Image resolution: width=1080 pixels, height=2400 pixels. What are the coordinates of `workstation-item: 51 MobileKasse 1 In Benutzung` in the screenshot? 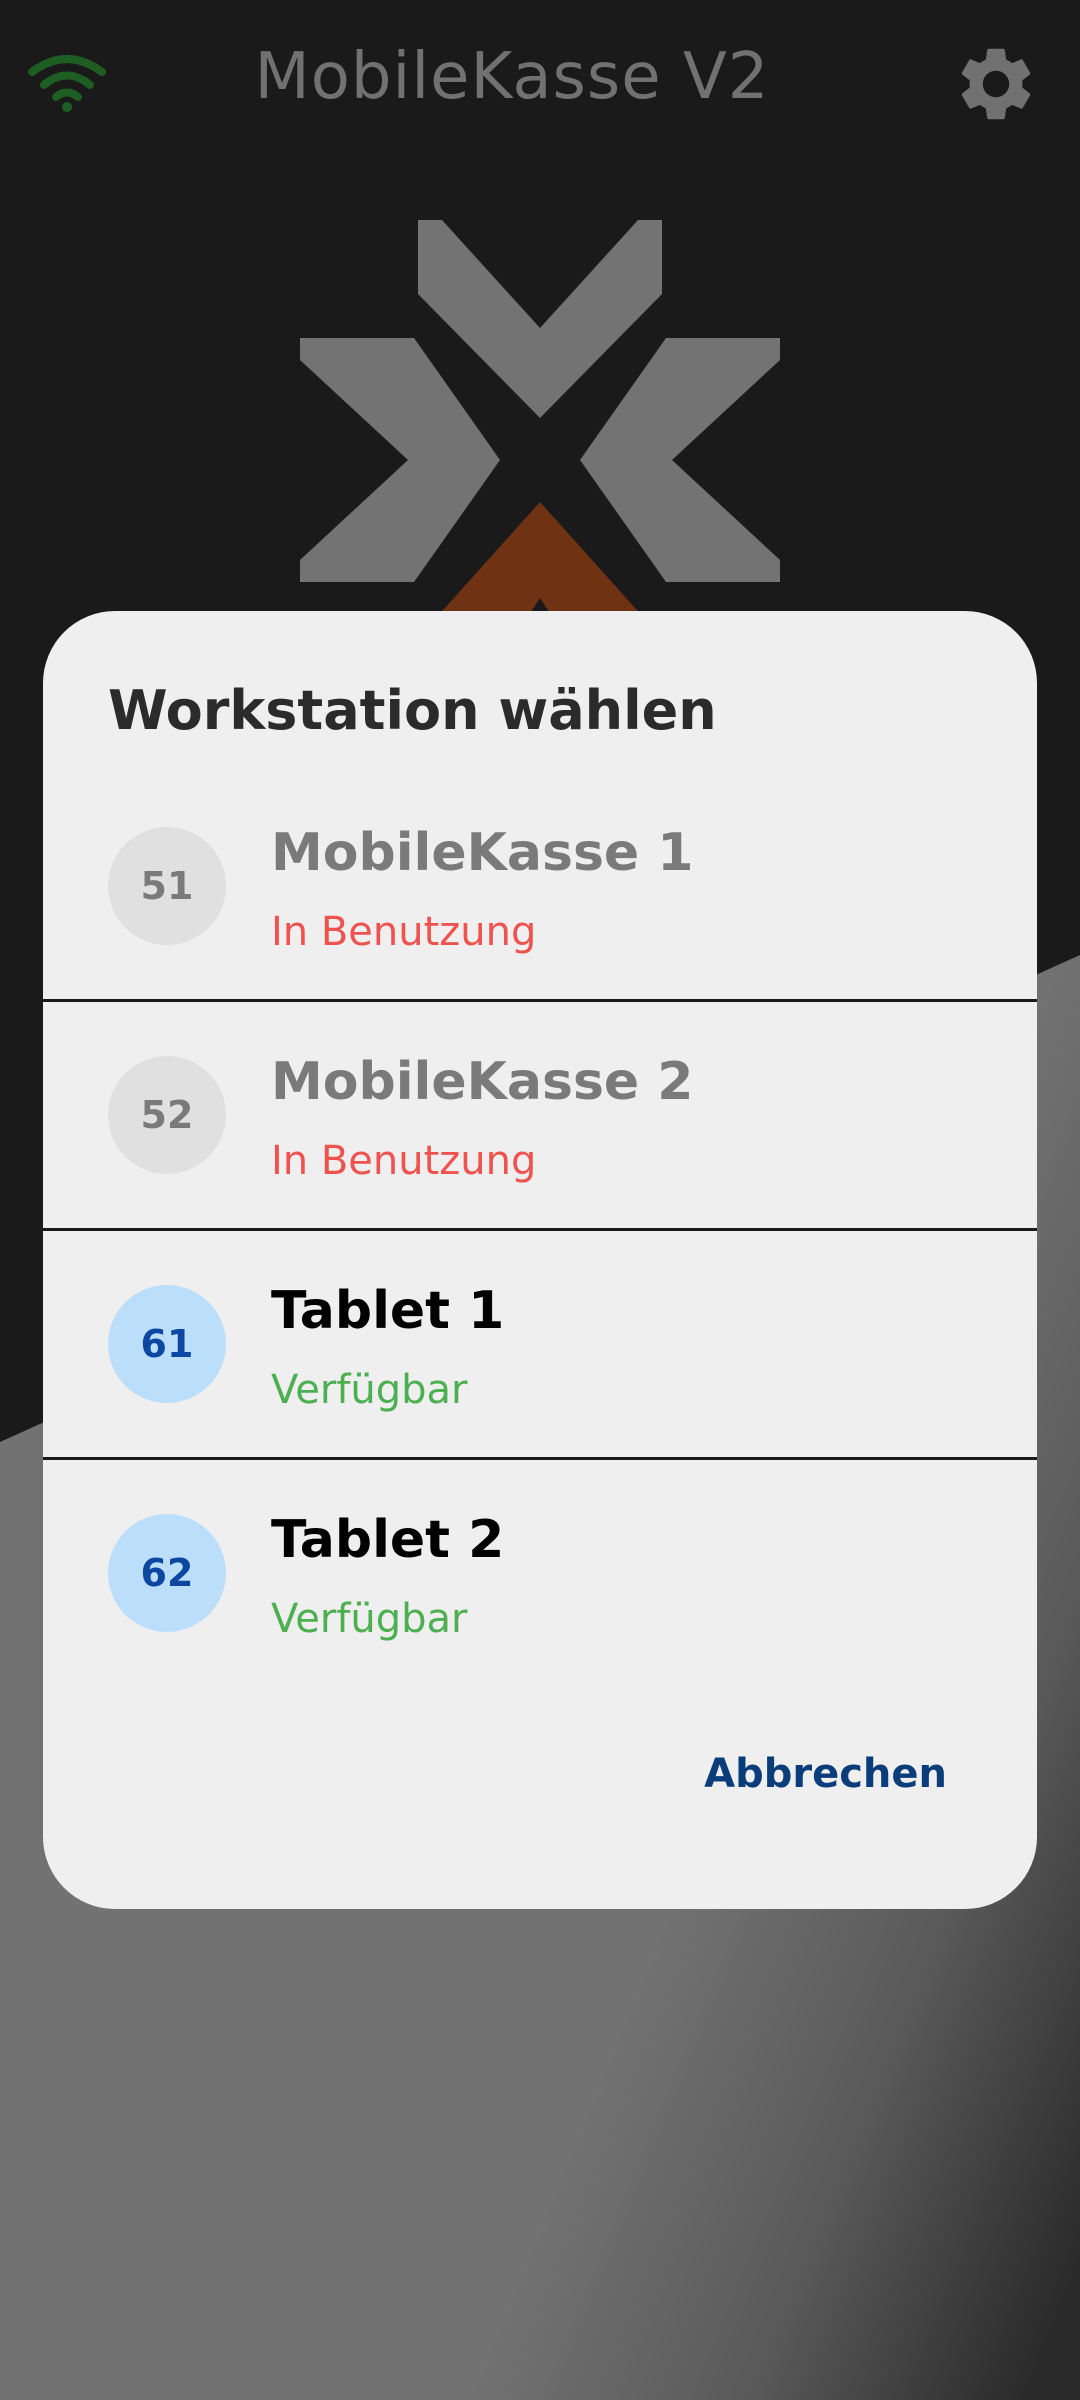 It's located at (540, 886).